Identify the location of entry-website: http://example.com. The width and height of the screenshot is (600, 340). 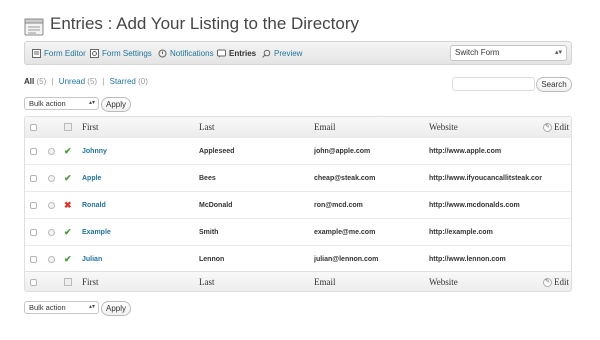
(461, 232).